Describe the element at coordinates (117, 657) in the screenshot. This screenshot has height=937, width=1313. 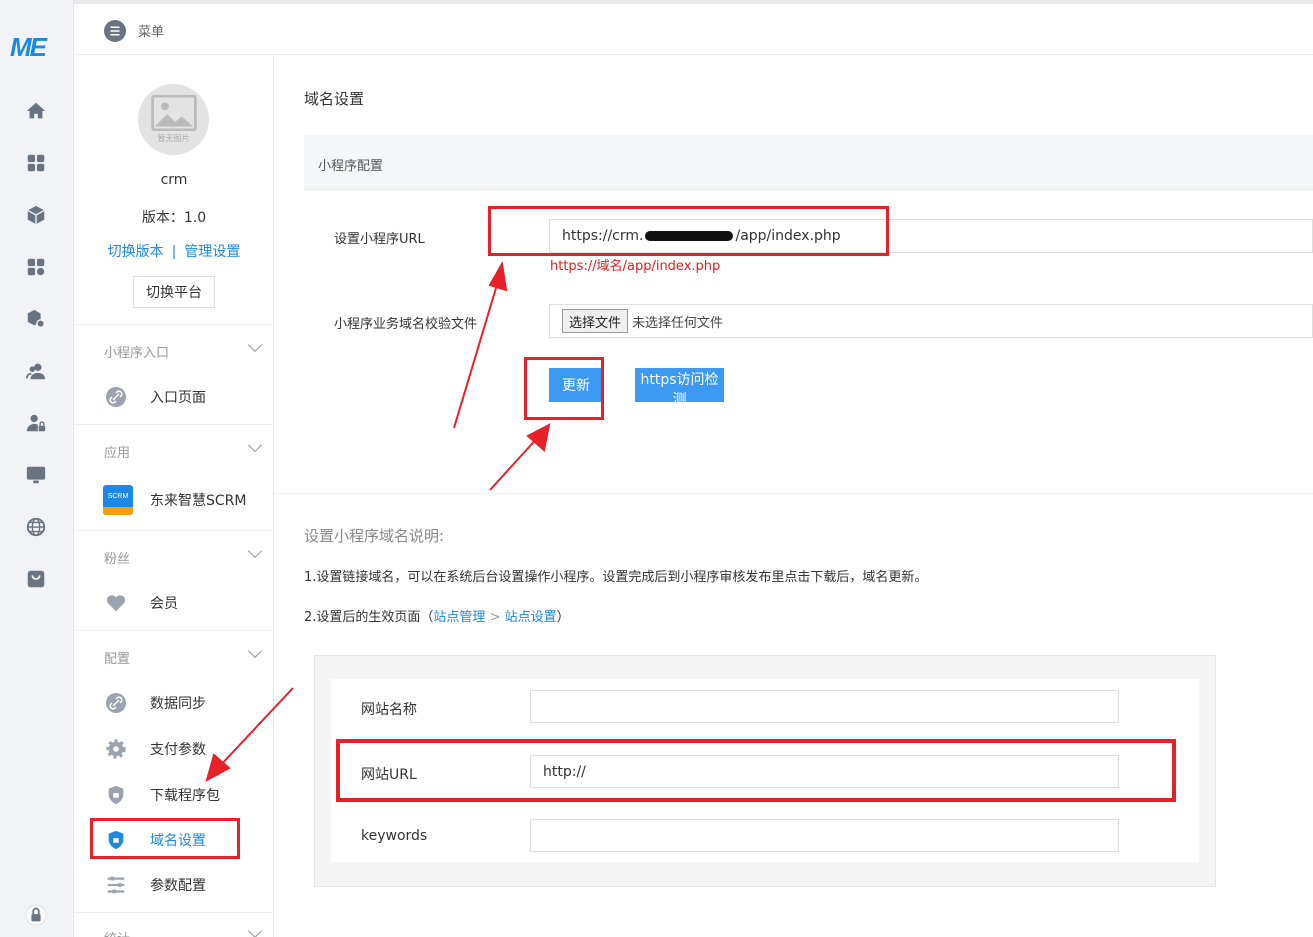
I see `group-title-config: 配置` at that location.